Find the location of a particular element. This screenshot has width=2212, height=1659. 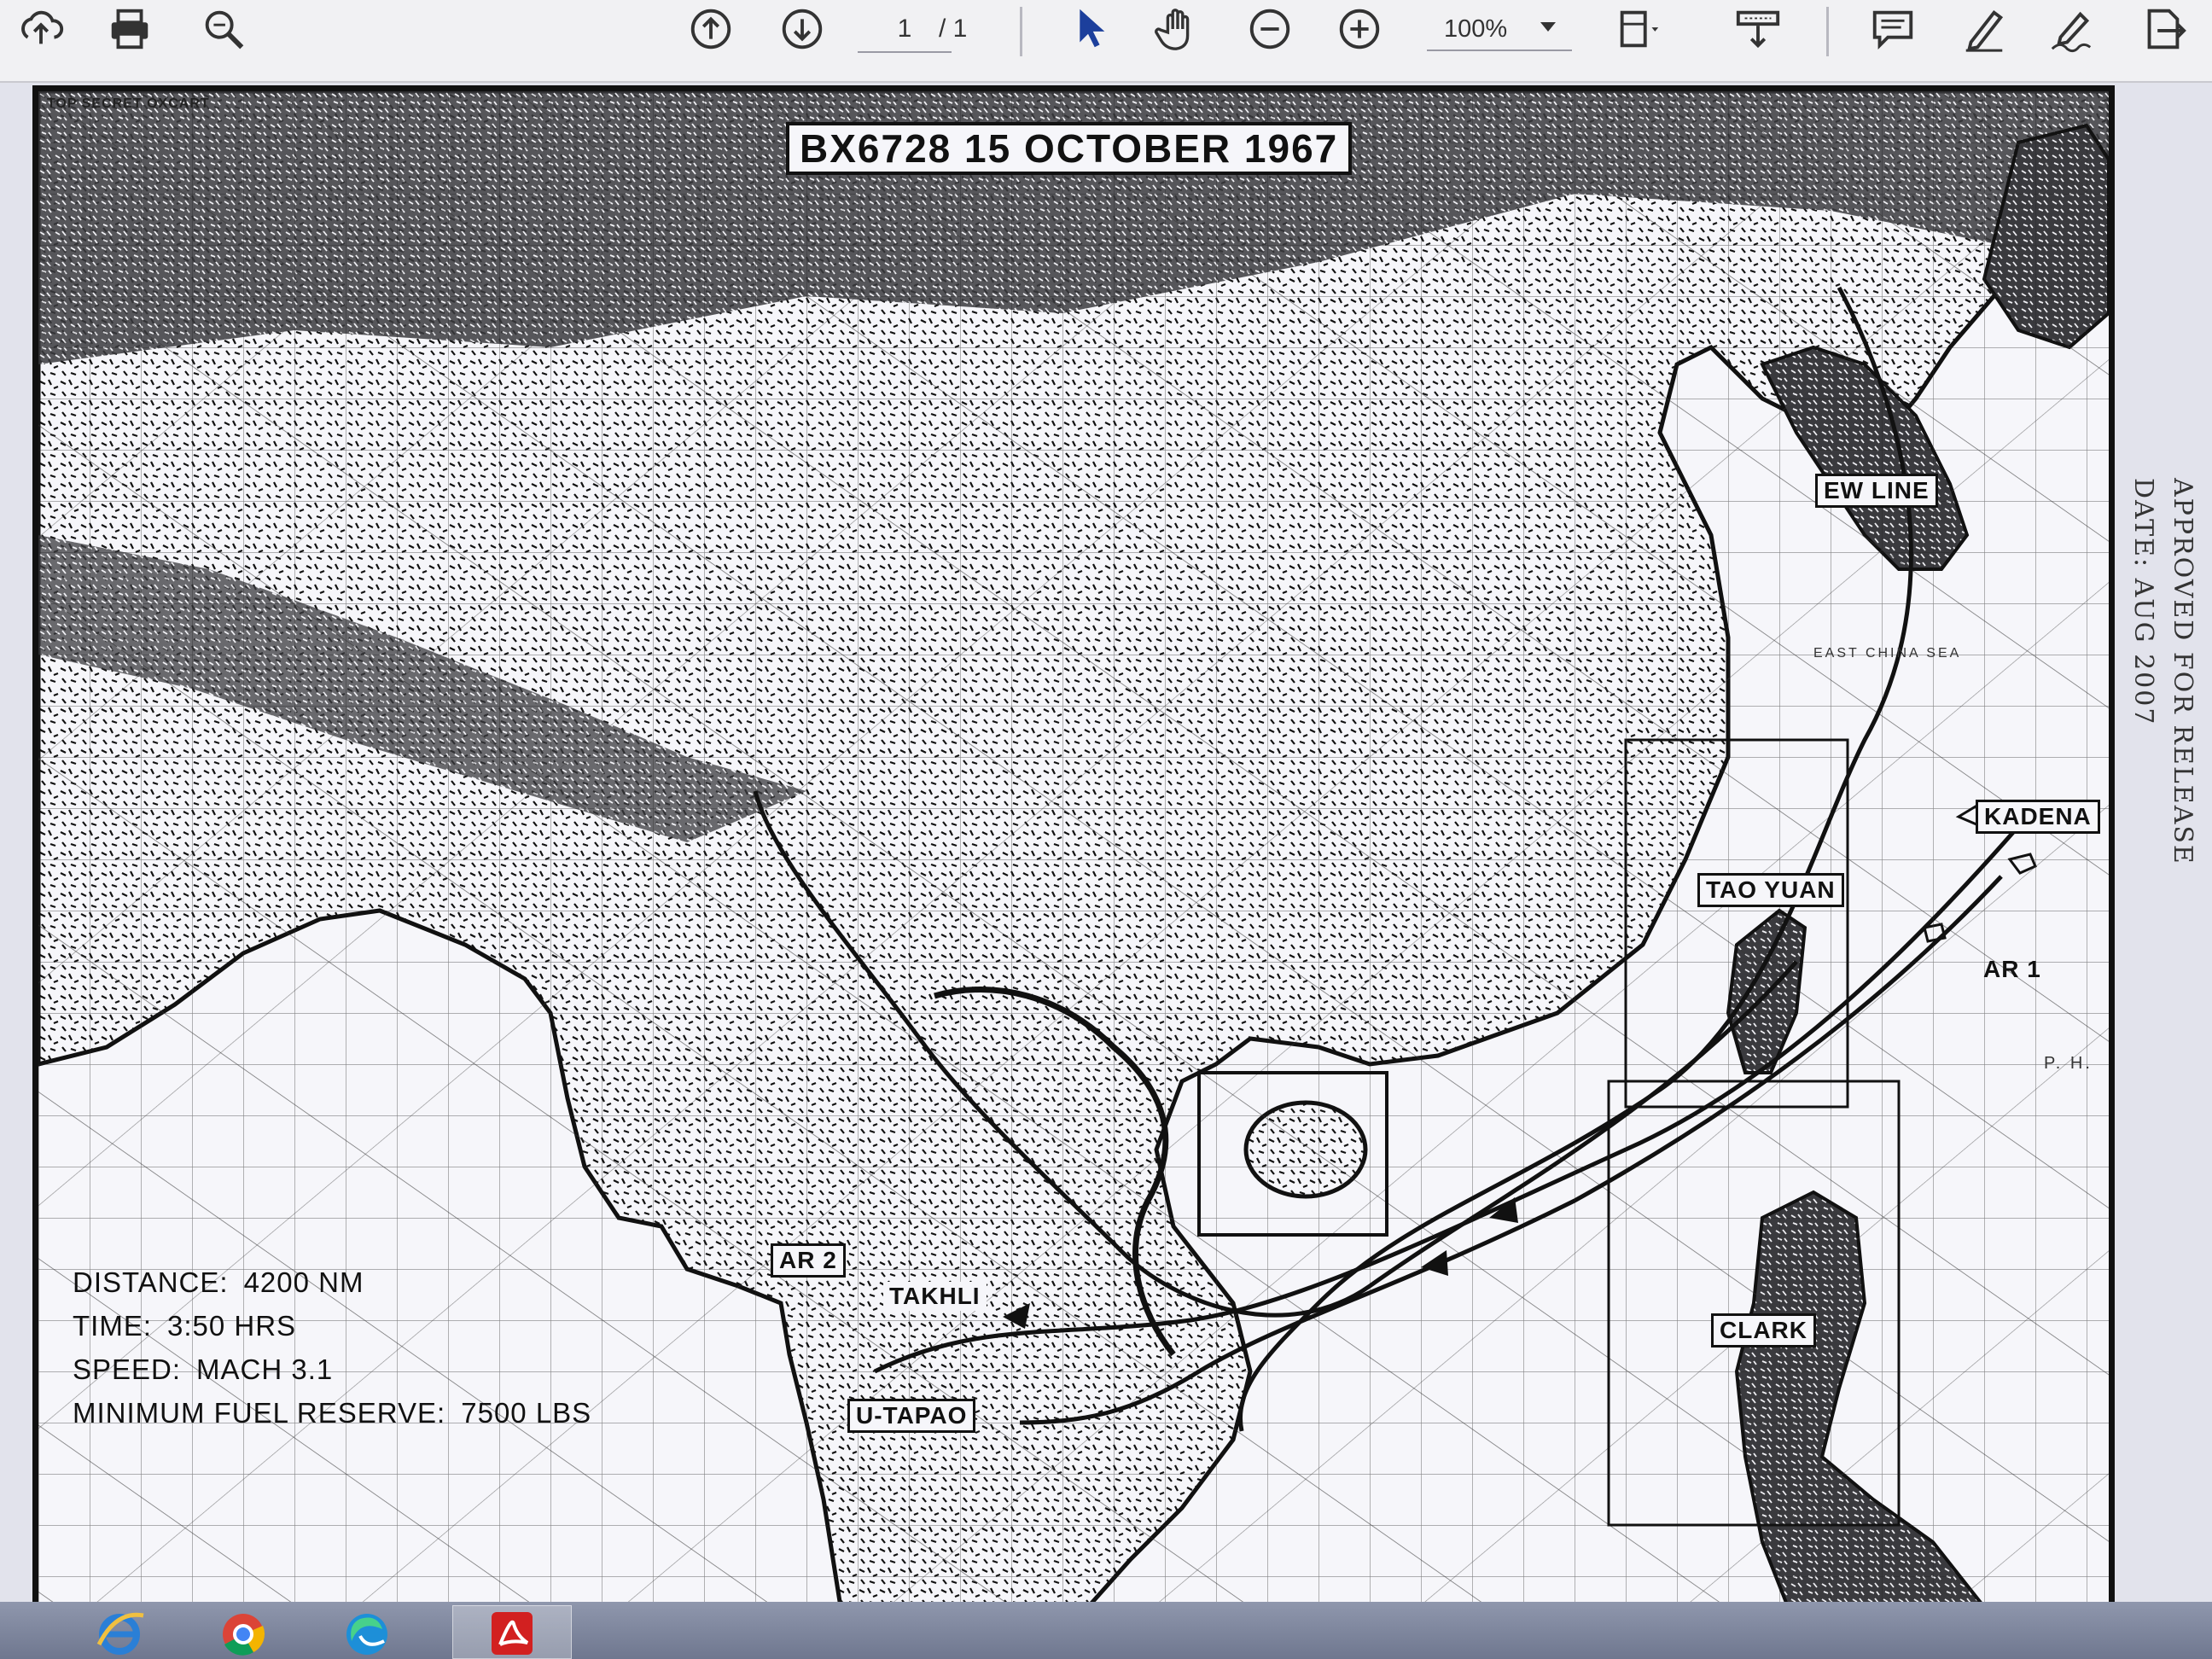

stamp-line-approved: APPROVED FOR RELEASE is located at coordinates (2182, 671).